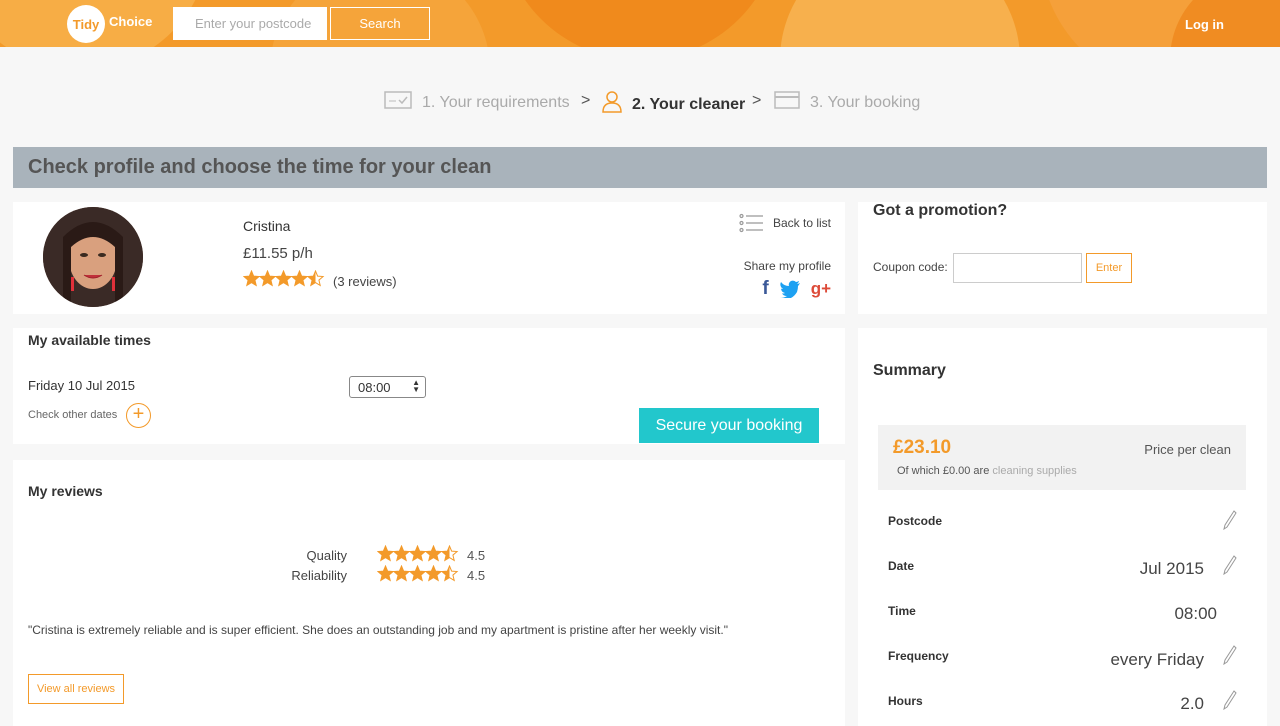  Describe the element at coordinates (89, 340) in the screenshot. I see `availability-title: My available times` at that location.